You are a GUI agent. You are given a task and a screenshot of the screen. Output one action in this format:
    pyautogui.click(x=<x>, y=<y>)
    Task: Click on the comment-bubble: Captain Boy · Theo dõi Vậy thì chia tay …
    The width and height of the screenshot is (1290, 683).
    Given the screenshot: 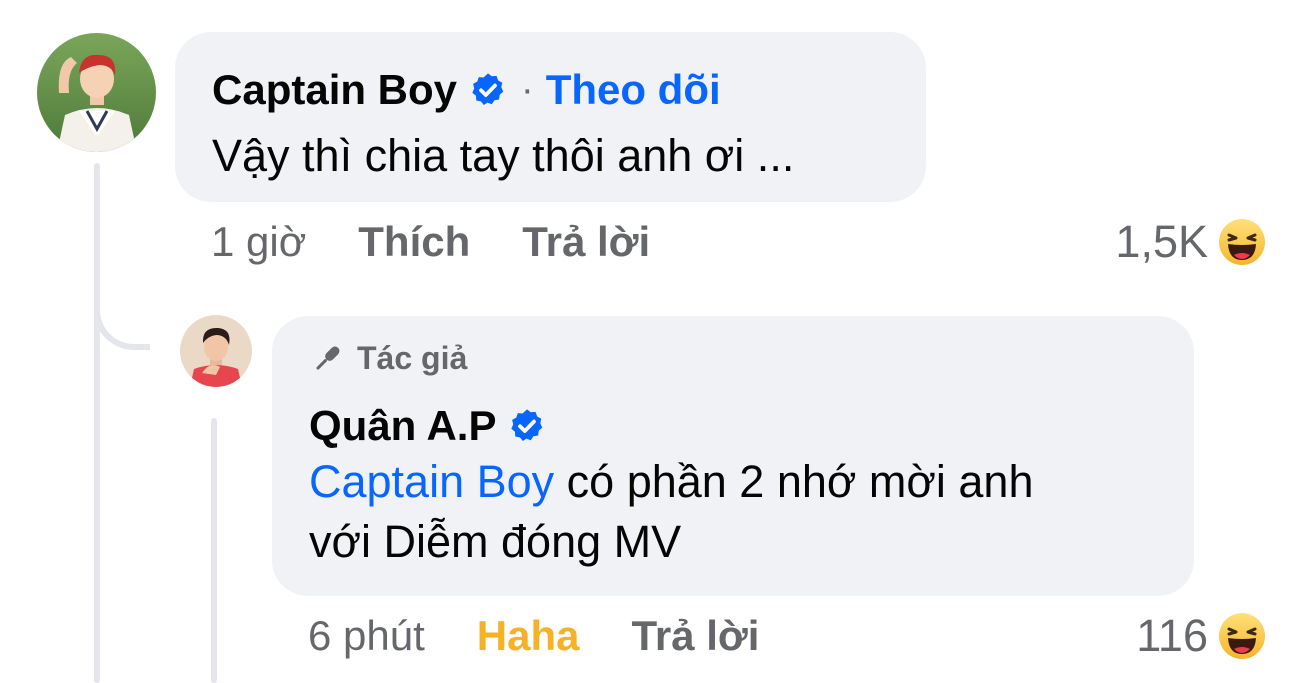 What is the action you would take?
    pyautogui.click(x=550, y=117)
    